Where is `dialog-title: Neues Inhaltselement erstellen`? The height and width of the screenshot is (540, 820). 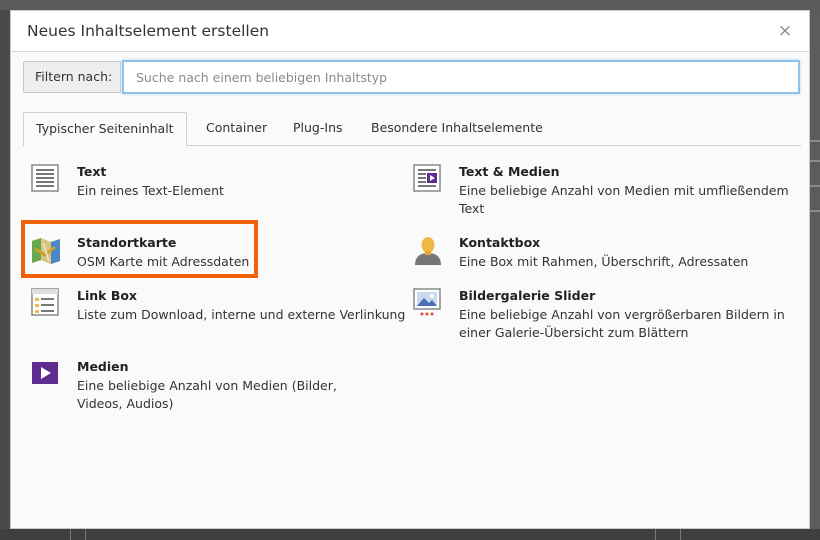 dialog-title: Neues Inhaltselement erstellen is located at coordinates (148, 31).